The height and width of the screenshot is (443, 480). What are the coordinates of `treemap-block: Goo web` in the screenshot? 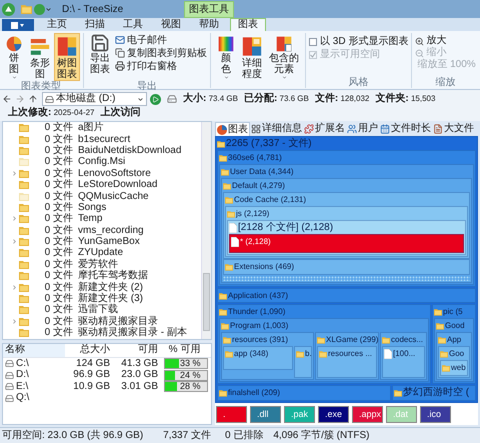 It's located at (454, 362).